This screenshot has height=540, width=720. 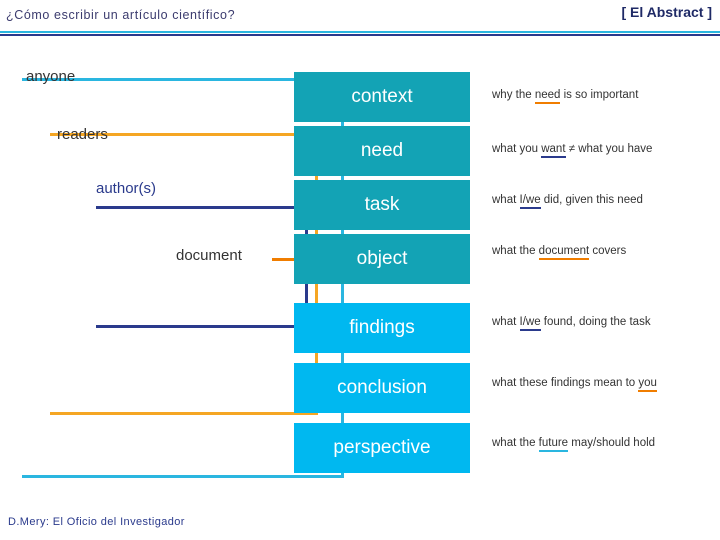 I want to click on box-context: context, so click(x=382, y=97).